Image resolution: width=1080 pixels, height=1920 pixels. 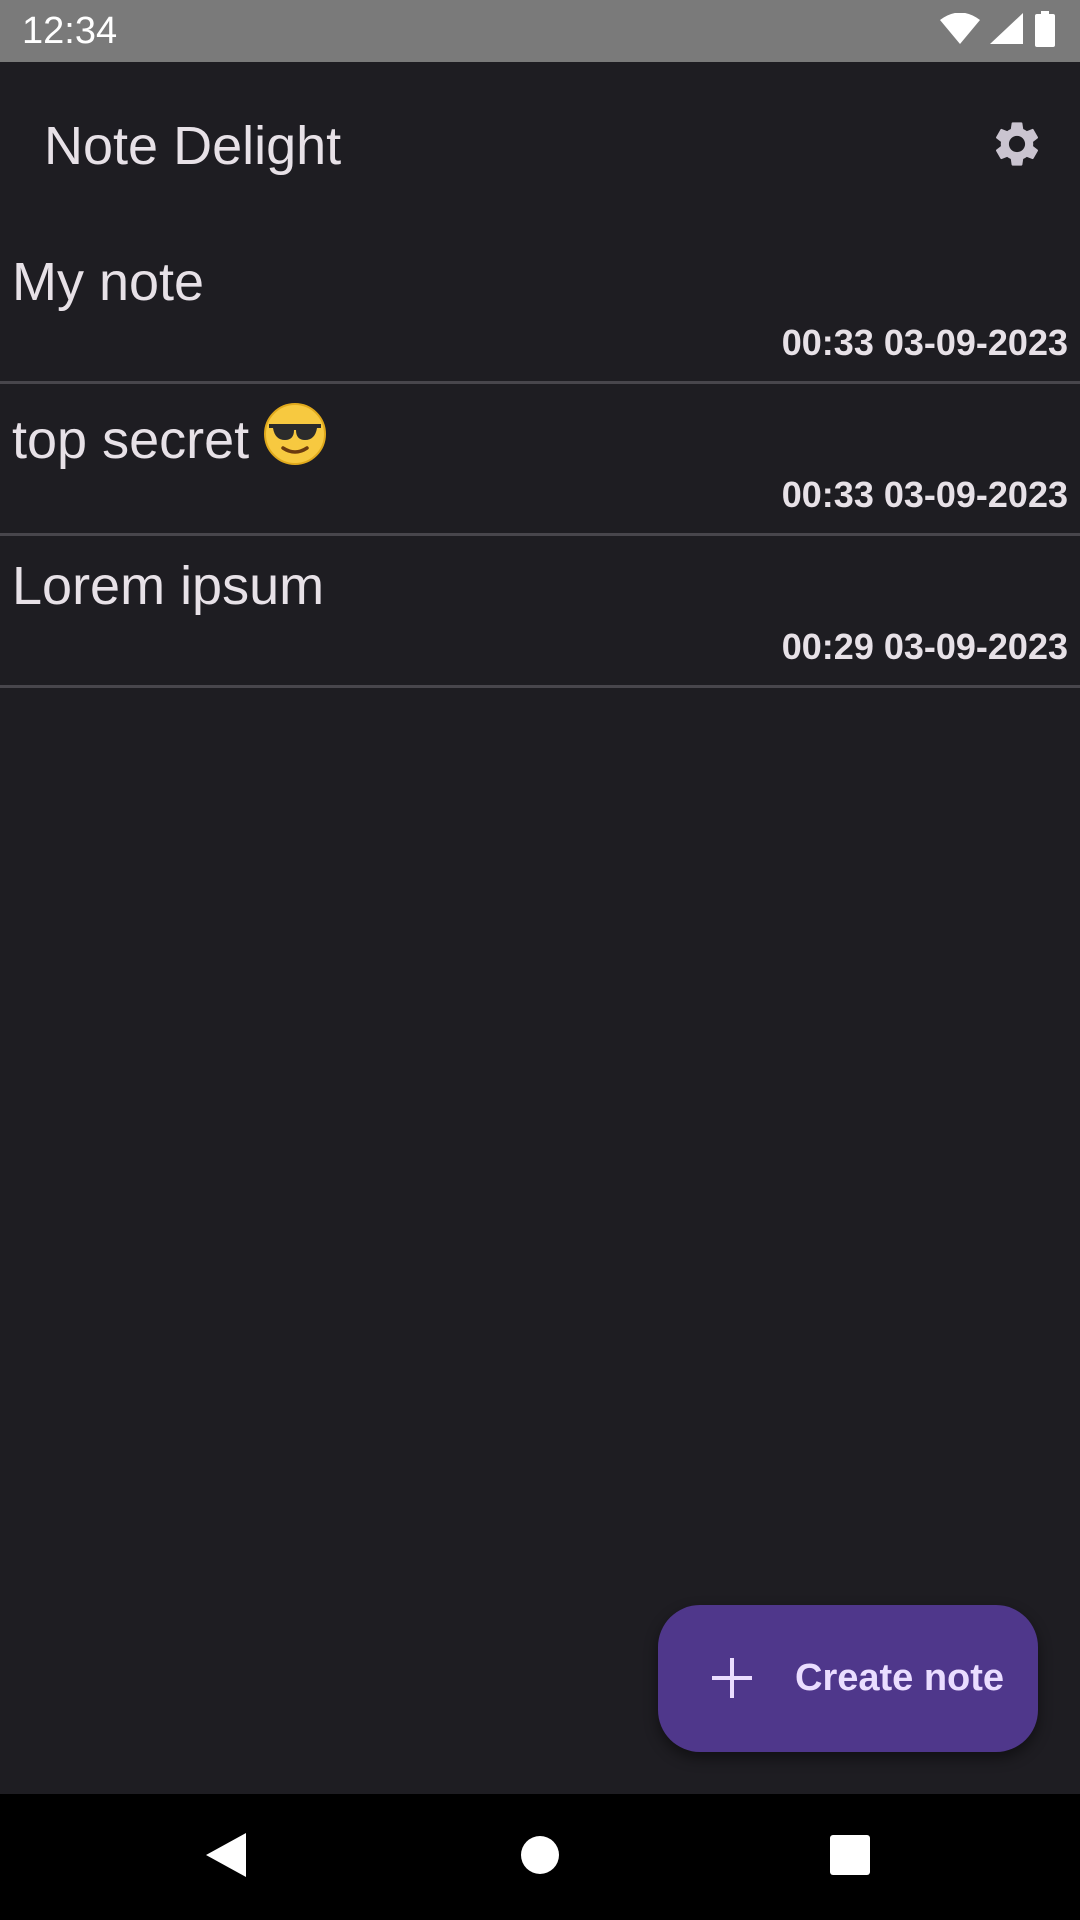 I want to click on status-time: 12:34, so click(x=70, y=31).